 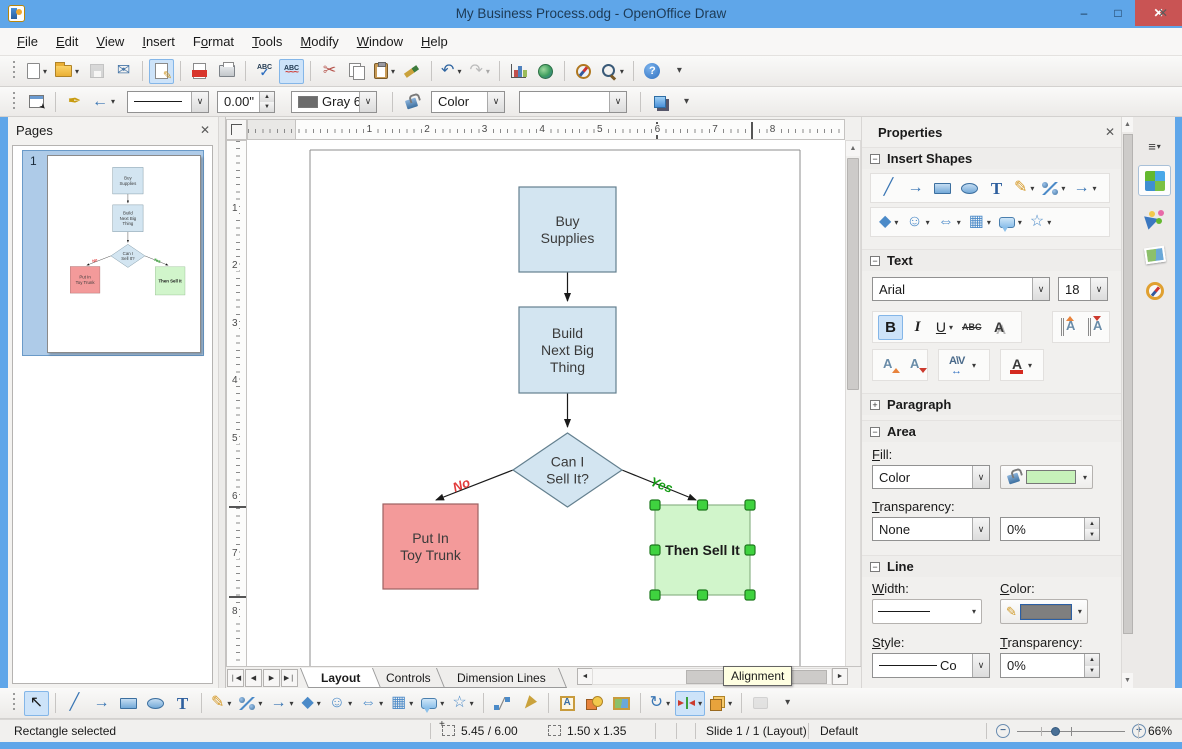 What do you see at coordinates (1139, 731) in the screenshot?
I see `zoom-in-icon: +` at bounding box center [1139, 731].